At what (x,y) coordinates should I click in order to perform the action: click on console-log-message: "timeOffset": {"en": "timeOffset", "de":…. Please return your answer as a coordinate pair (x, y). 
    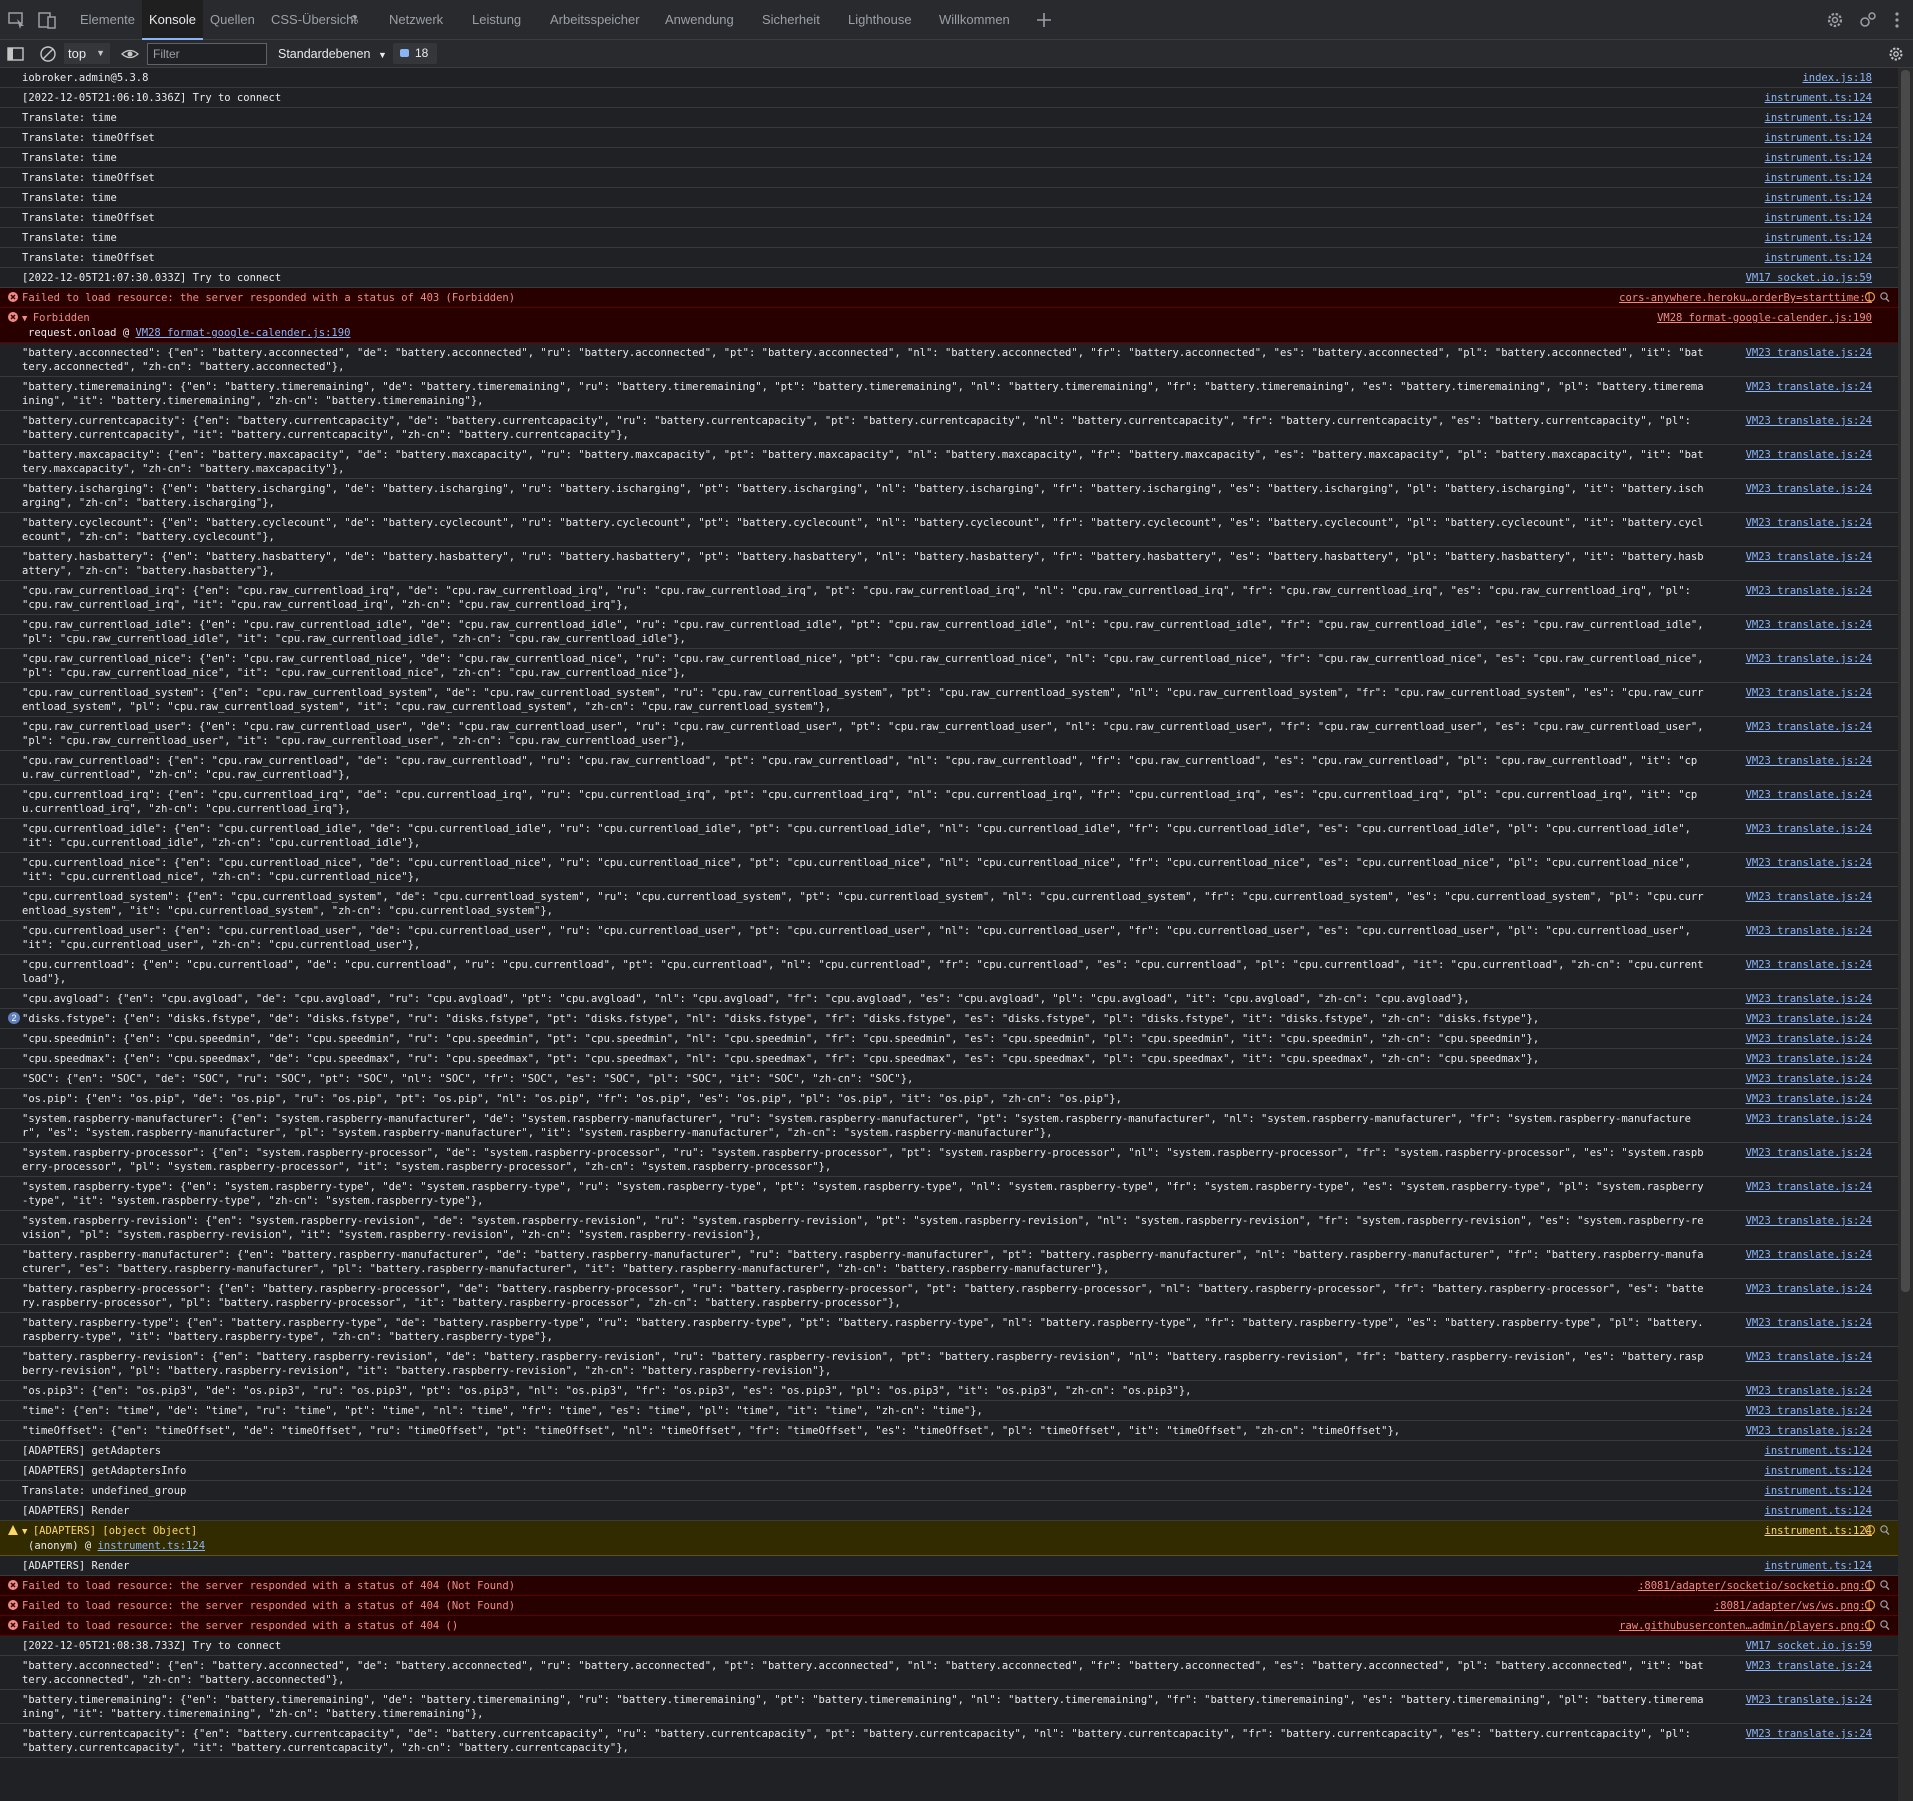
    Looking at the image, I should click on (949, 1431).